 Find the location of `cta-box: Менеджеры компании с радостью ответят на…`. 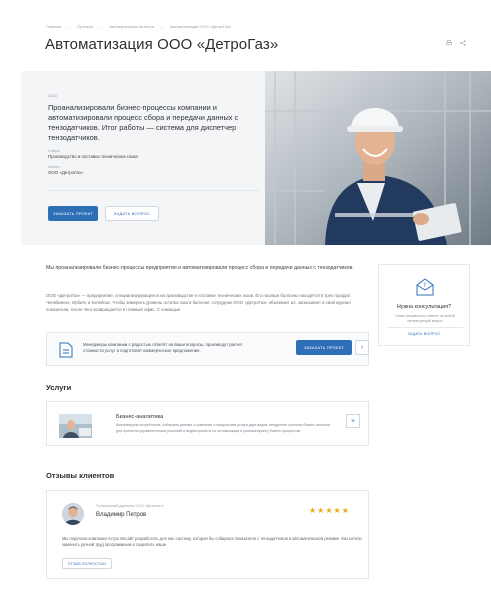

cta-box: Менеджеры компании с радостью ответят на… is located at coordinates (207, 349).